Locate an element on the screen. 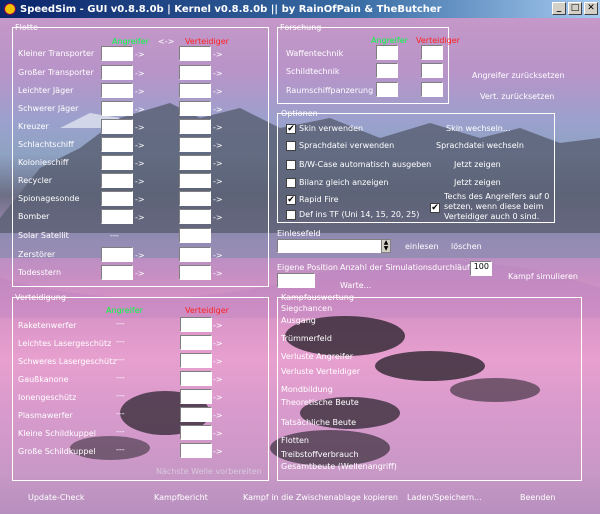 The height and width of the screenshot is (514, 600). copy-clipboard-button: Kampf in die Zwischenablage kopieren is located at coordinates (320, 497).